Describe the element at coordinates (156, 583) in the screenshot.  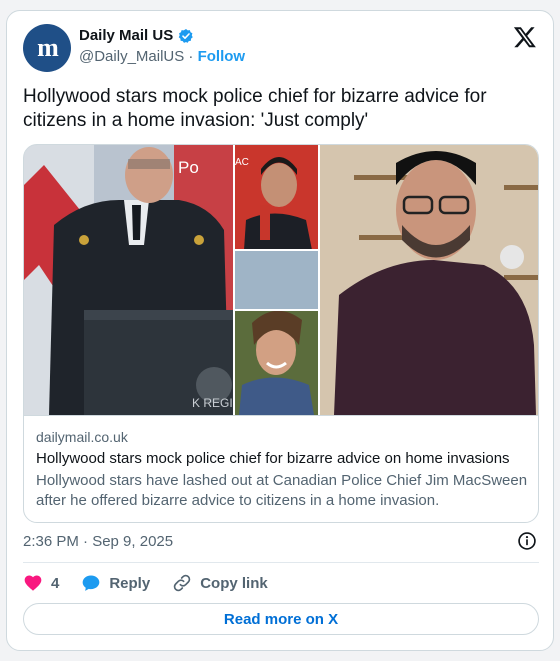
I see `action-bar: 4 Reply Copy link` at that location.